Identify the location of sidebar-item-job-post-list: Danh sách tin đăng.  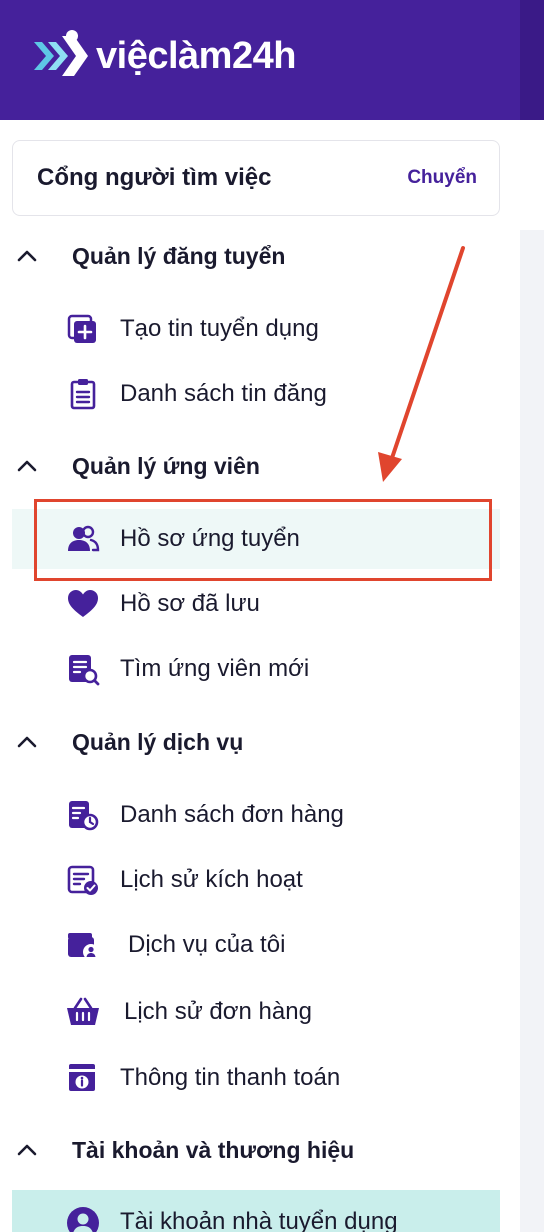
(256, 394).